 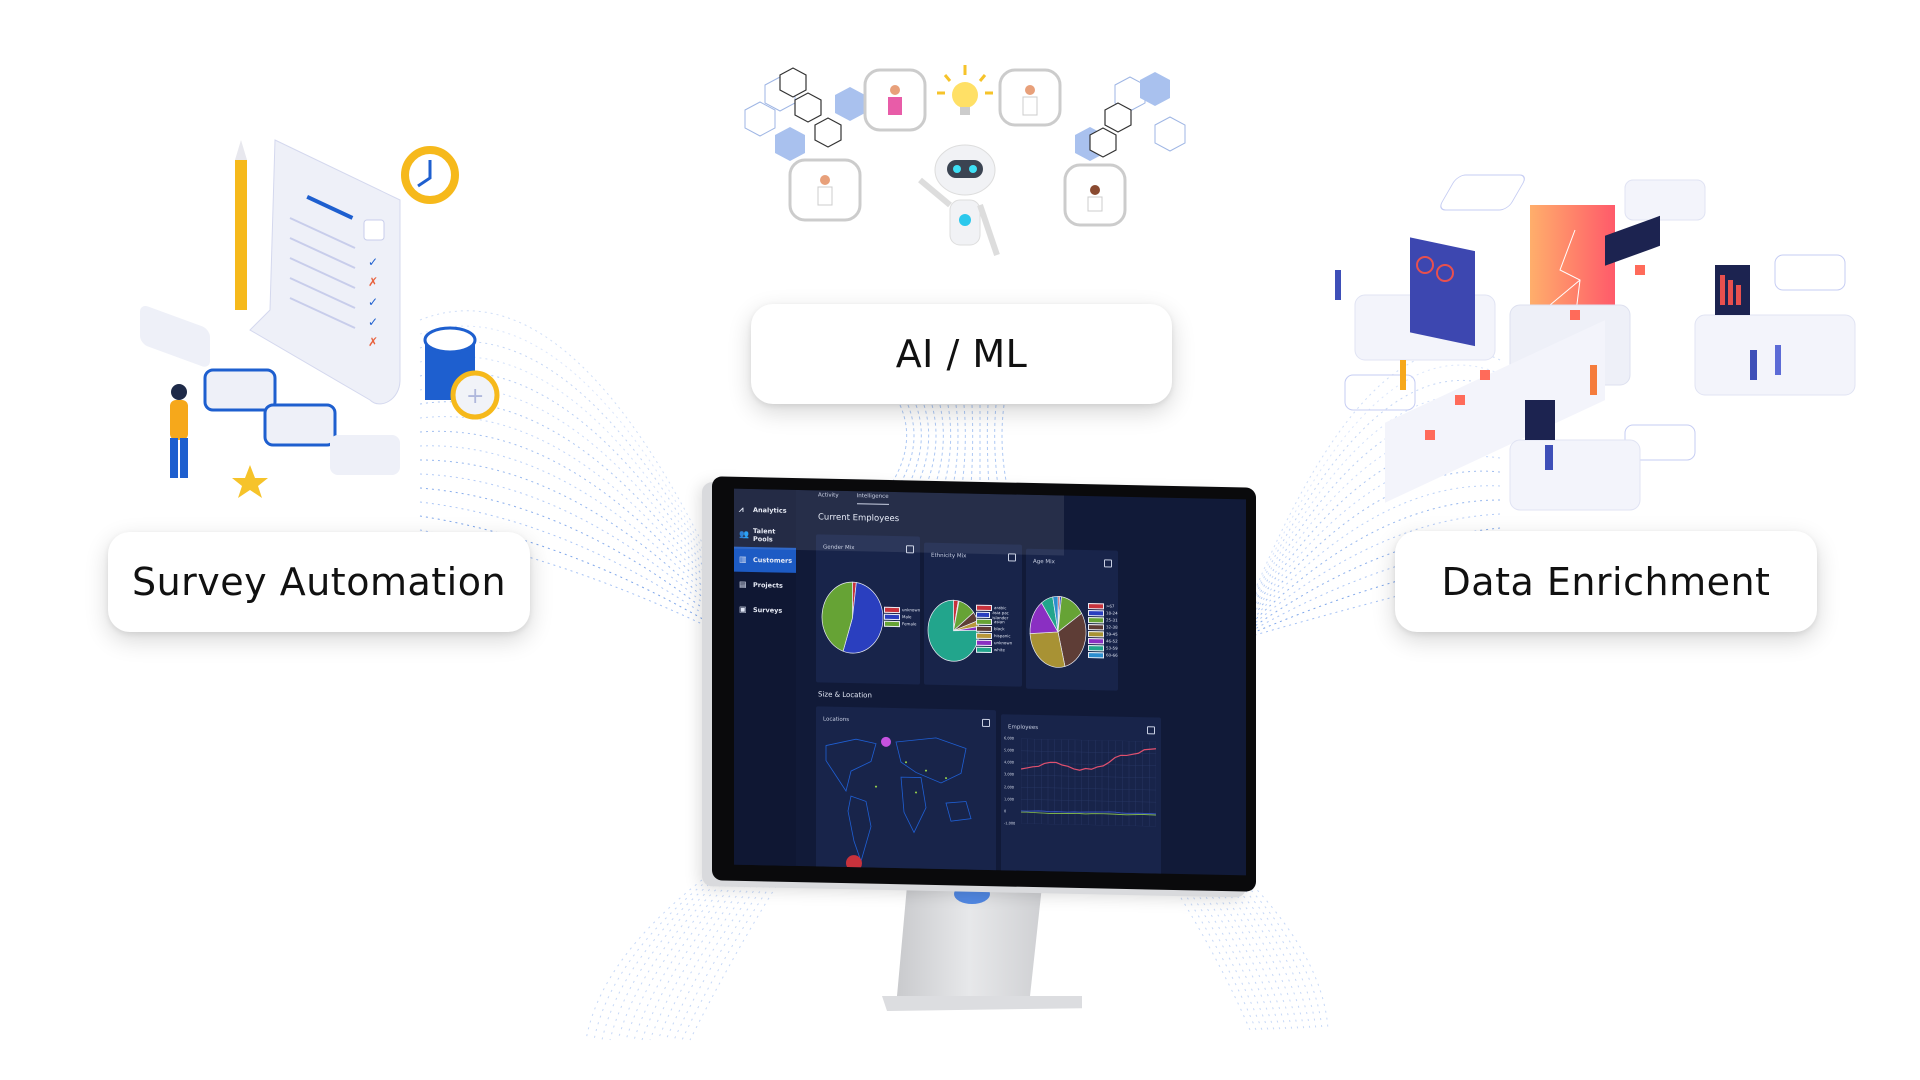 What do you see at coordinates (1010, 823) in the screenshot?
I see `y-tick-label: -1,000` at bounding box center [1010, 823].